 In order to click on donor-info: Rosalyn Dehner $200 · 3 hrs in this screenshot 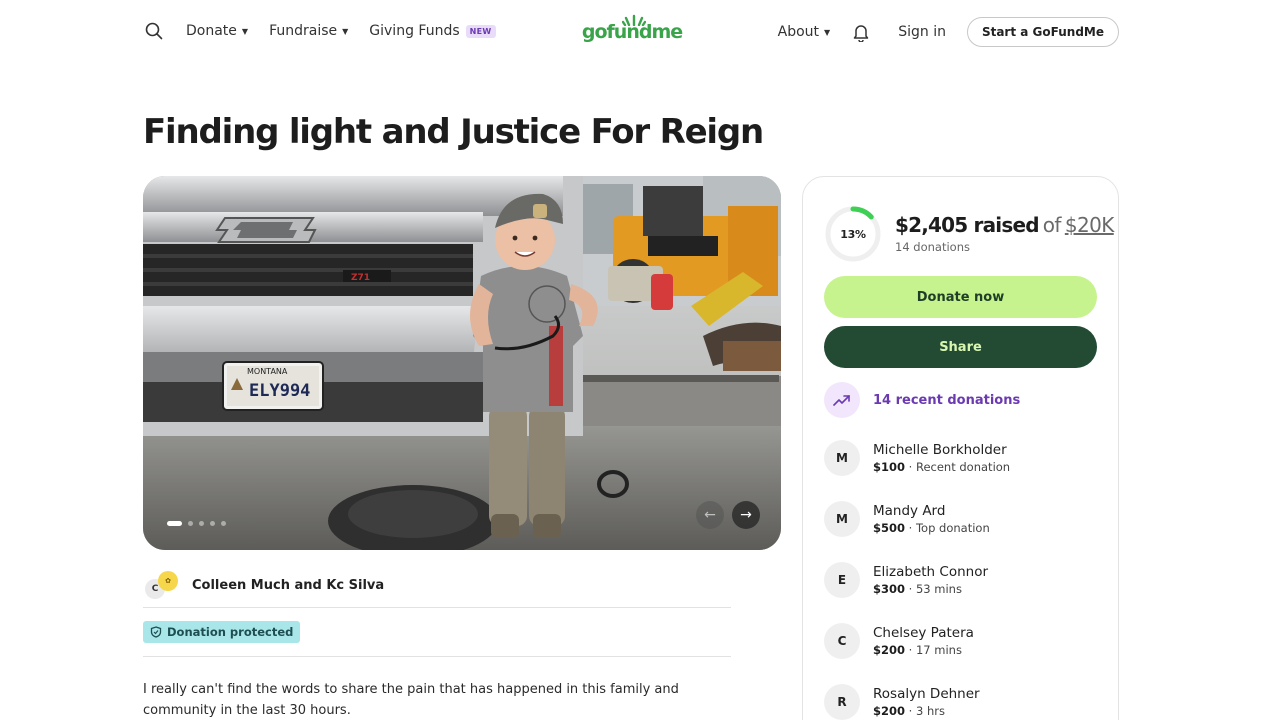, I will do `click(926, 702)`.